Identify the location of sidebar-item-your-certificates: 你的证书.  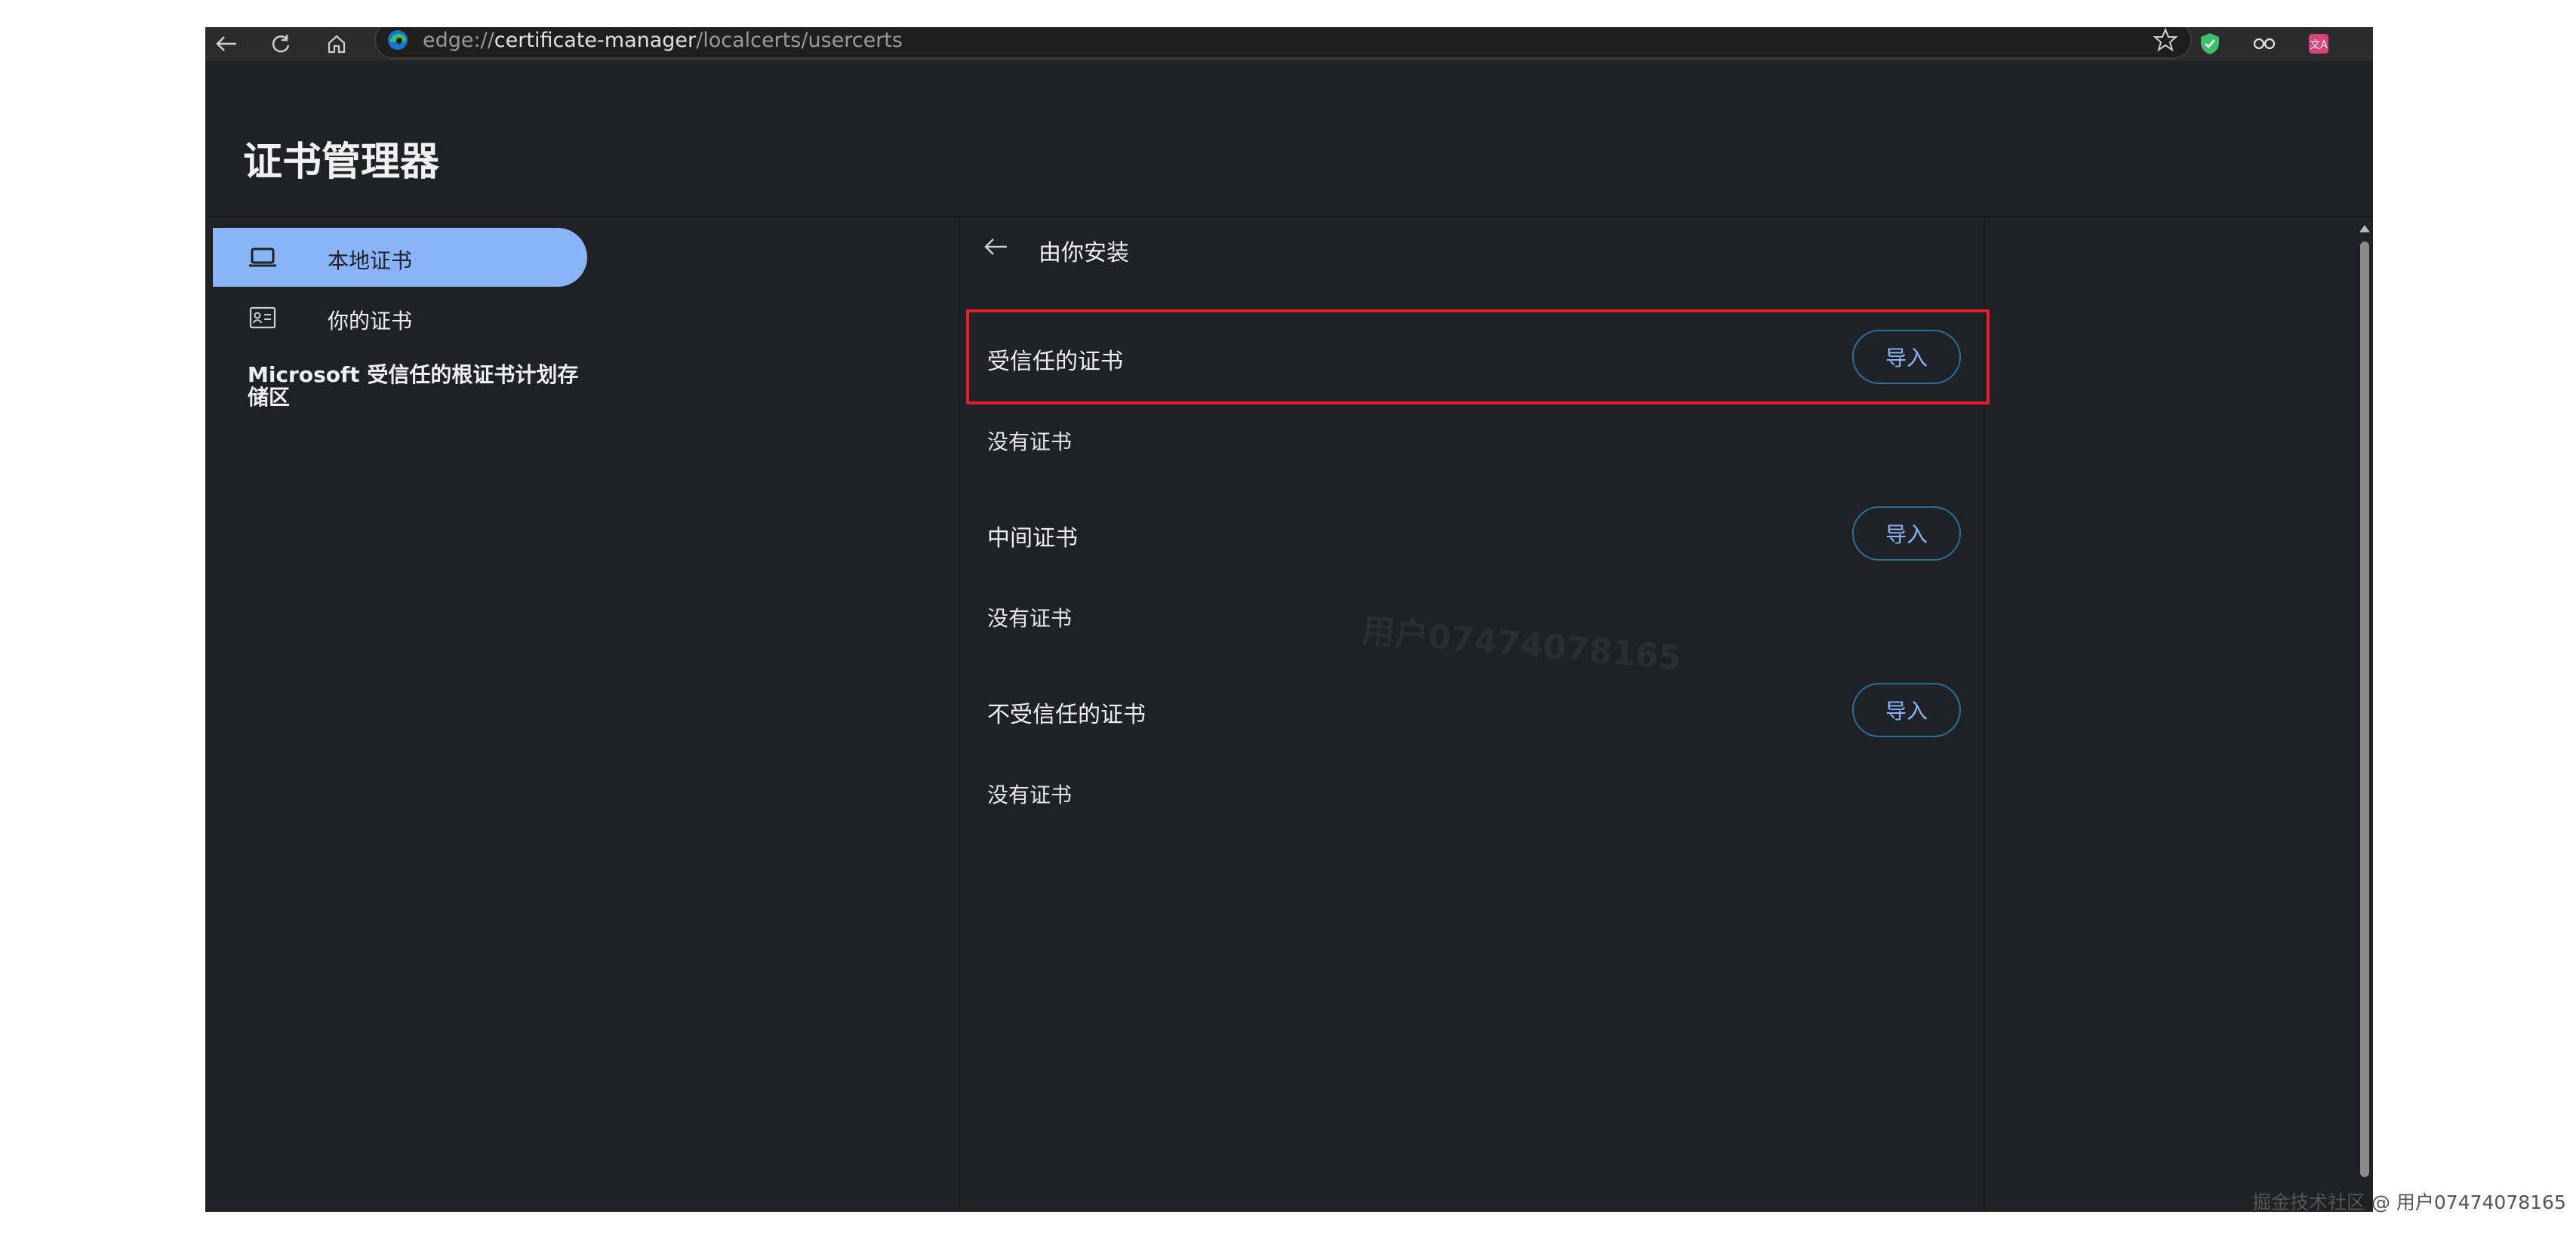
(400, 317).